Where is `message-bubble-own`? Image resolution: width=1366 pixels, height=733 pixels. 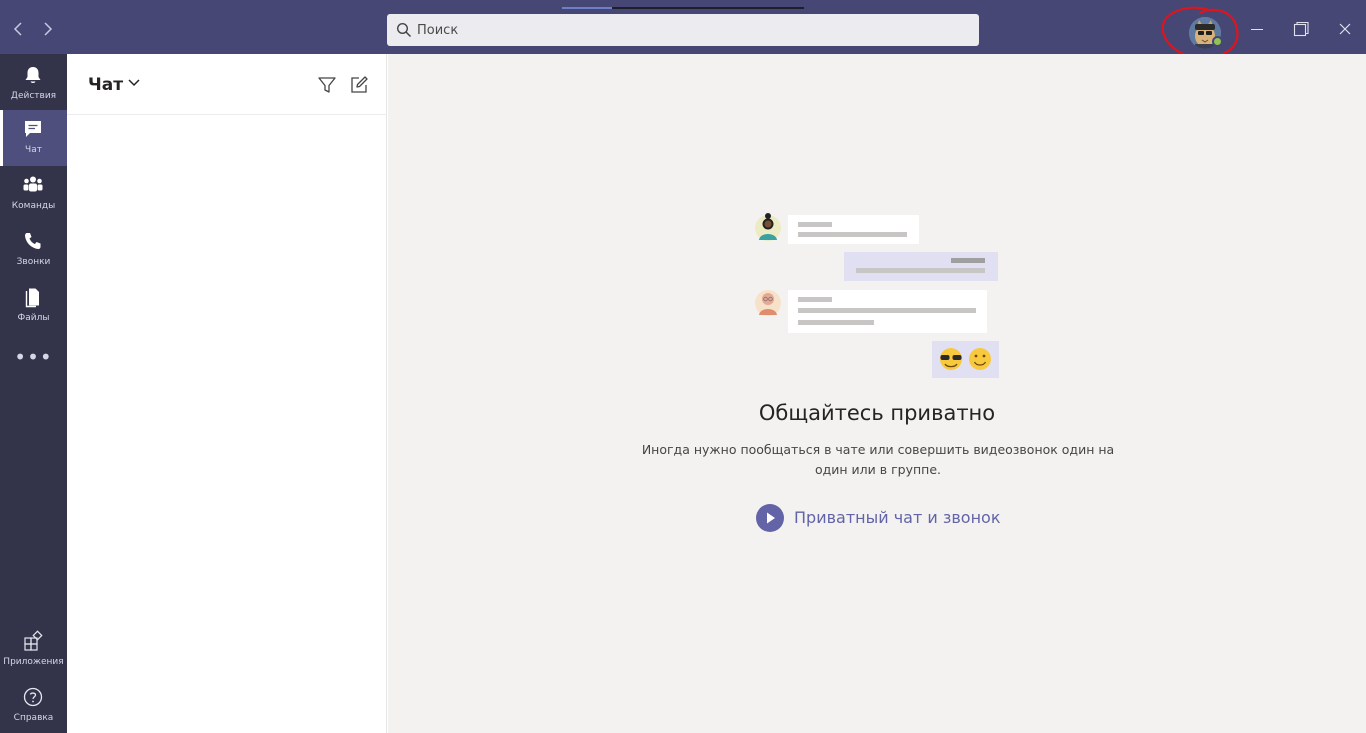
message-bubble-own is located at coordinates (921, 266).